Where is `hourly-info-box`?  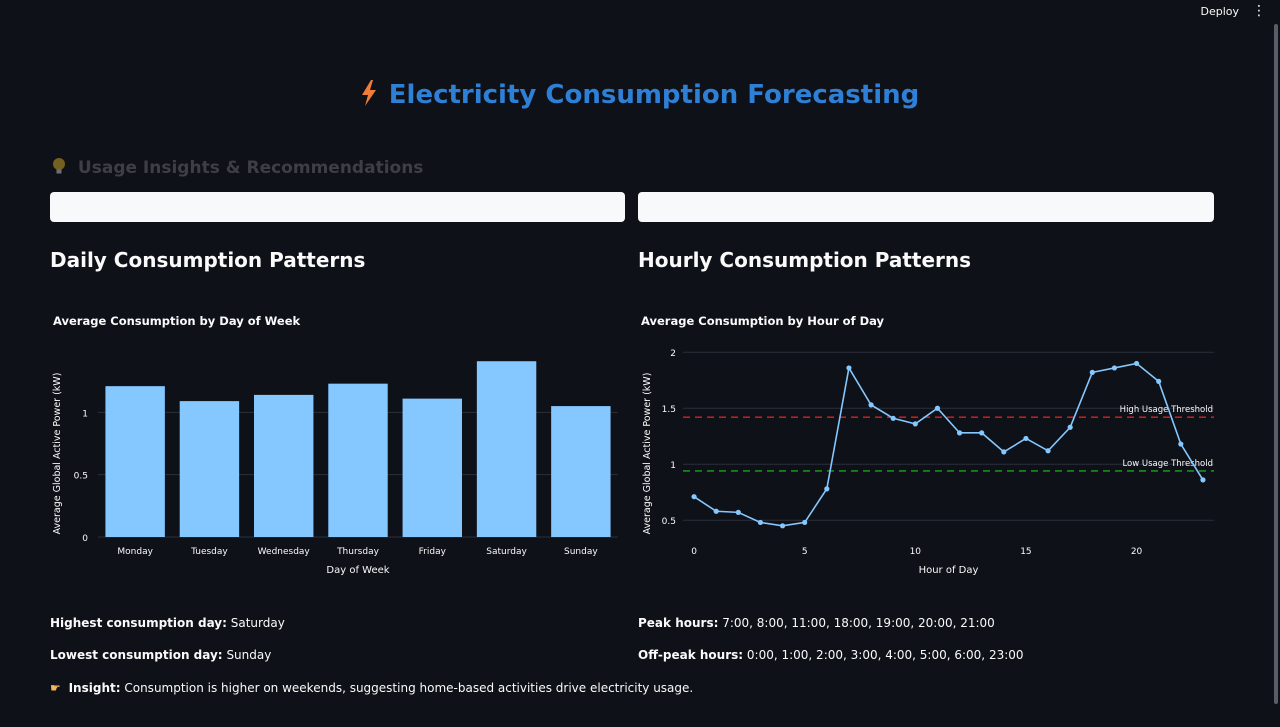 hourly-info-box is located at coordinates (926, 207).